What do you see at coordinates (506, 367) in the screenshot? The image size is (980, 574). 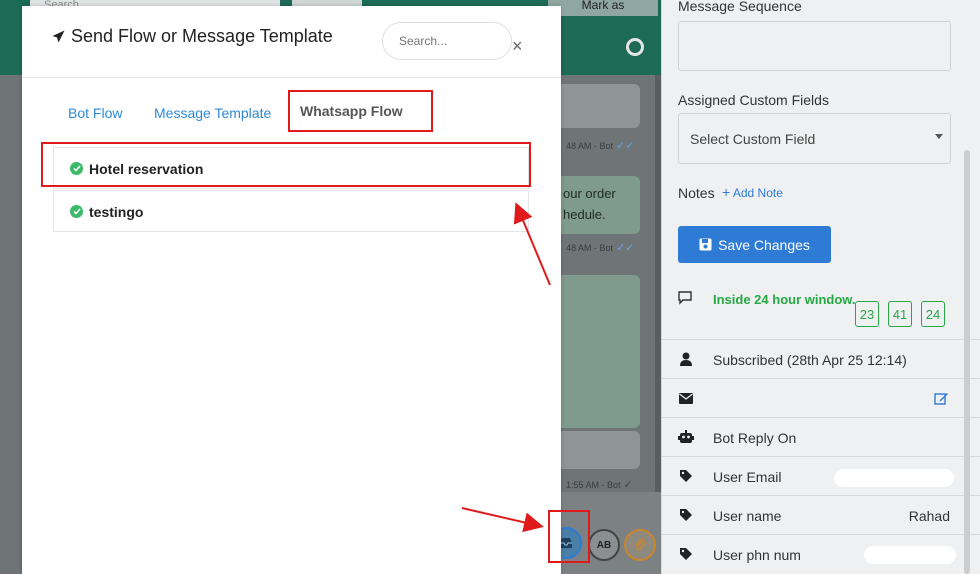 I see `annotation-arrows` at bounding box center [506, 367].